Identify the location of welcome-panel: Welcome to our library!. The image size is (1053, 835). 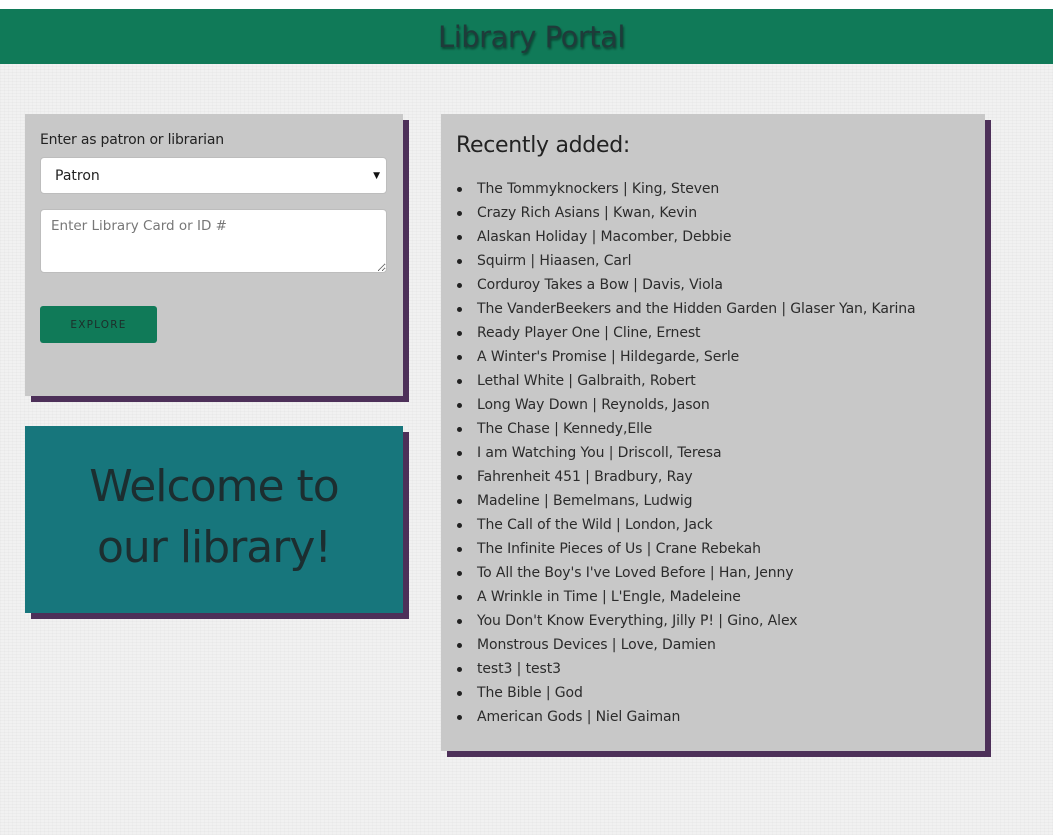
(214, 519).